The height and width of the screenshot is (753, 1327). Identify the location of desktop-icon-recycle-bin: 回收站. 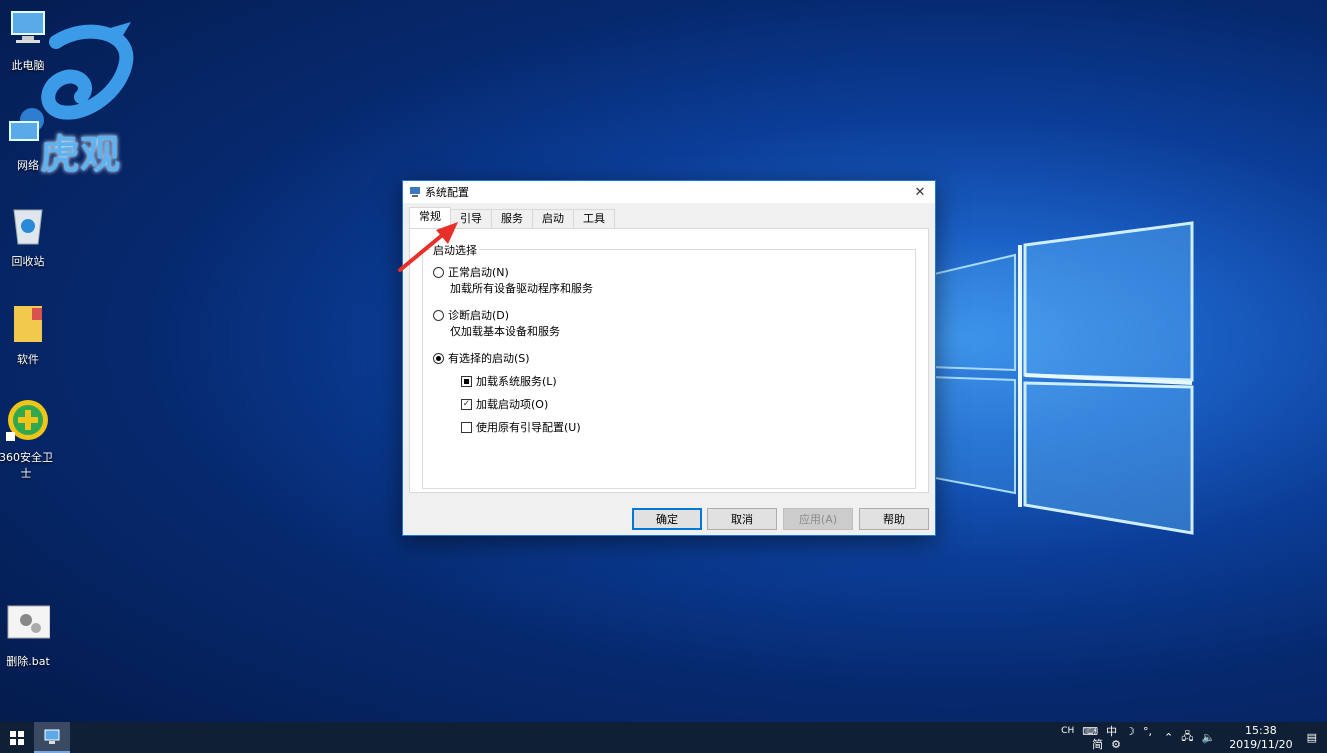
(28, 235).